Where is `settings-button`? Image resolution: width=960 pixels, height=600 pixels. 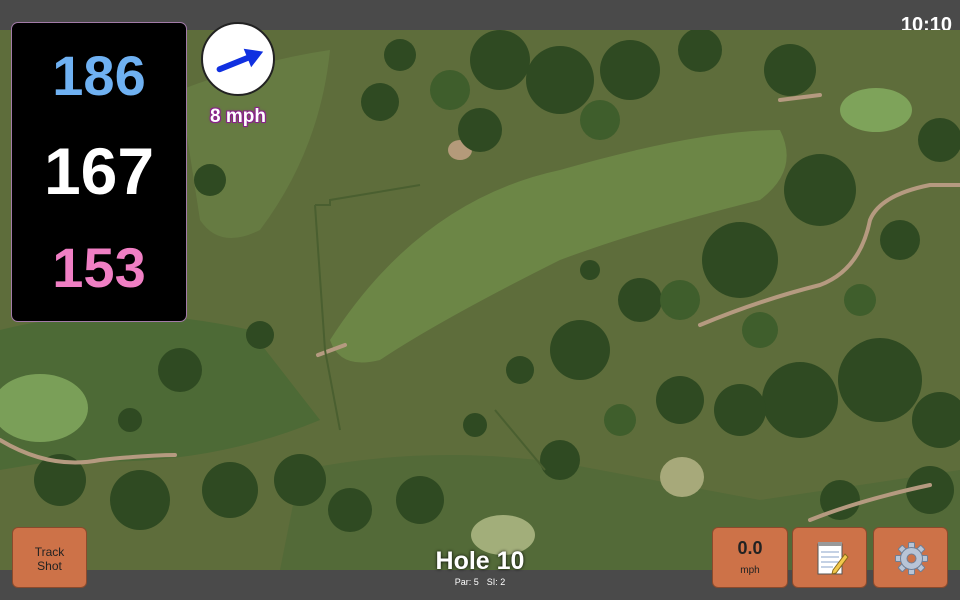
settings-button is located at coordinates (910, 557).